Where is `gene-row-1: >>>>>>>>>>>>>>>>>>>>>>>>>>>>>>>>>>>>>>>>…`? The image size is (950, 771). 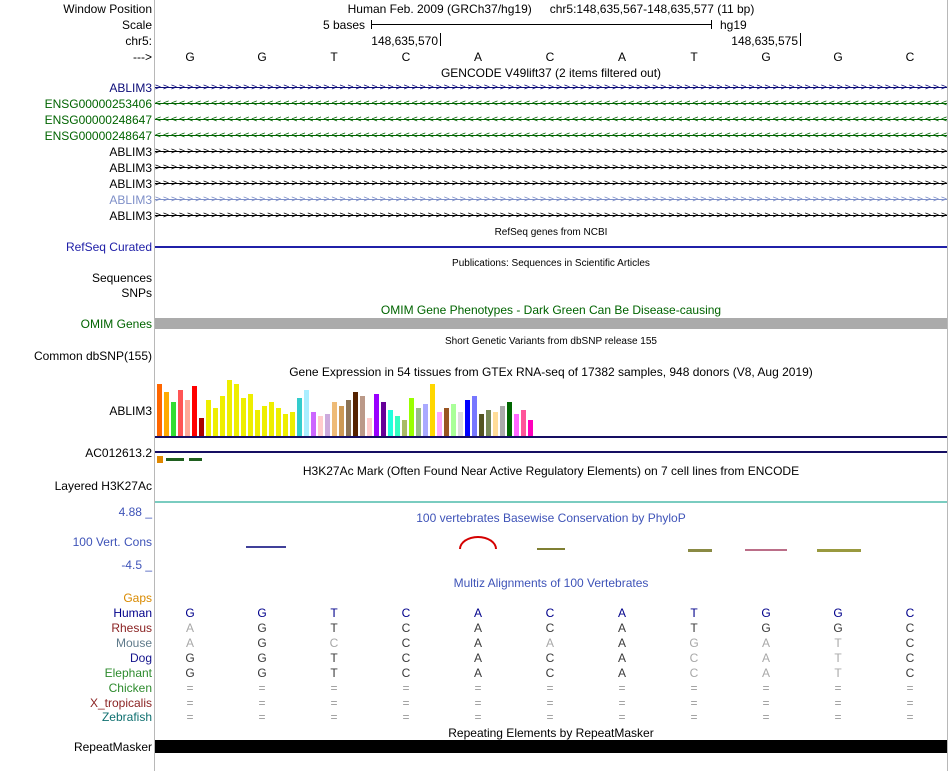
gene-row-1: >>>>>>>>>>>>>>>>>>>>>>>>>>>>>>>>>>>>>>>>… is located at coordinates (551, 88).